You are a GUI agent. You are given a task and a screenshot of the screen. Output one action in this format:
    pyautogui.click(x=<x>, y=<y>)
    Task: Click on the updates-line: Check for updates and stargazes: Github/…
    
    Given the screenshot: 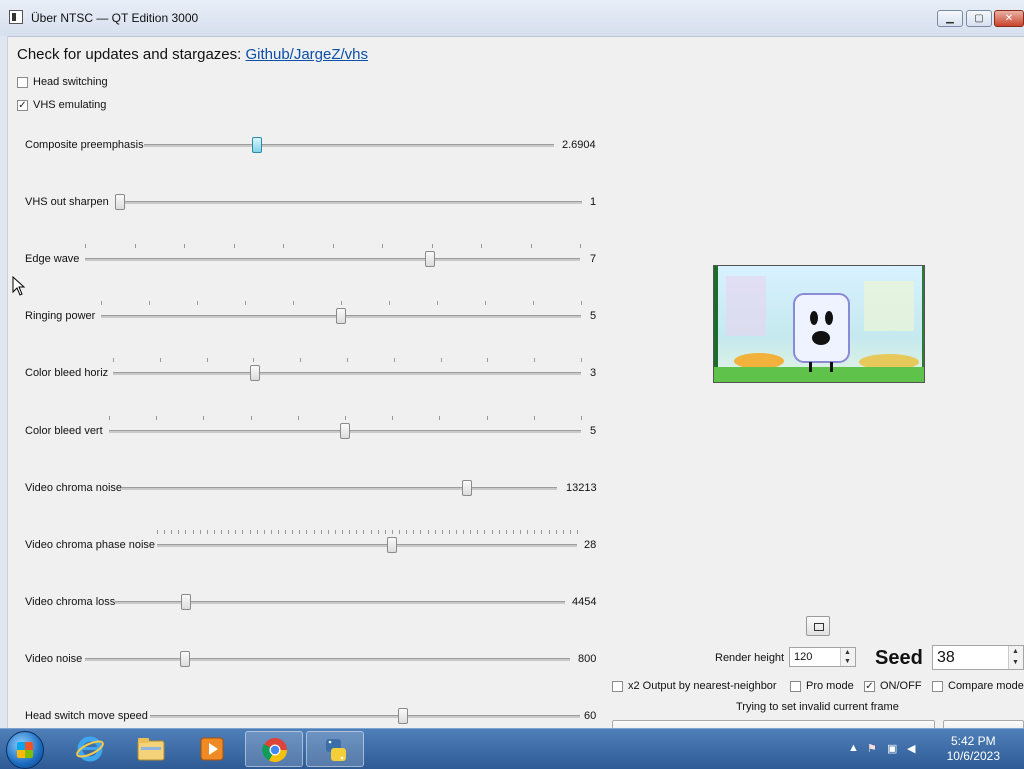 What is the action you would take?
    pyautogui.click(x=192, y=54)
    